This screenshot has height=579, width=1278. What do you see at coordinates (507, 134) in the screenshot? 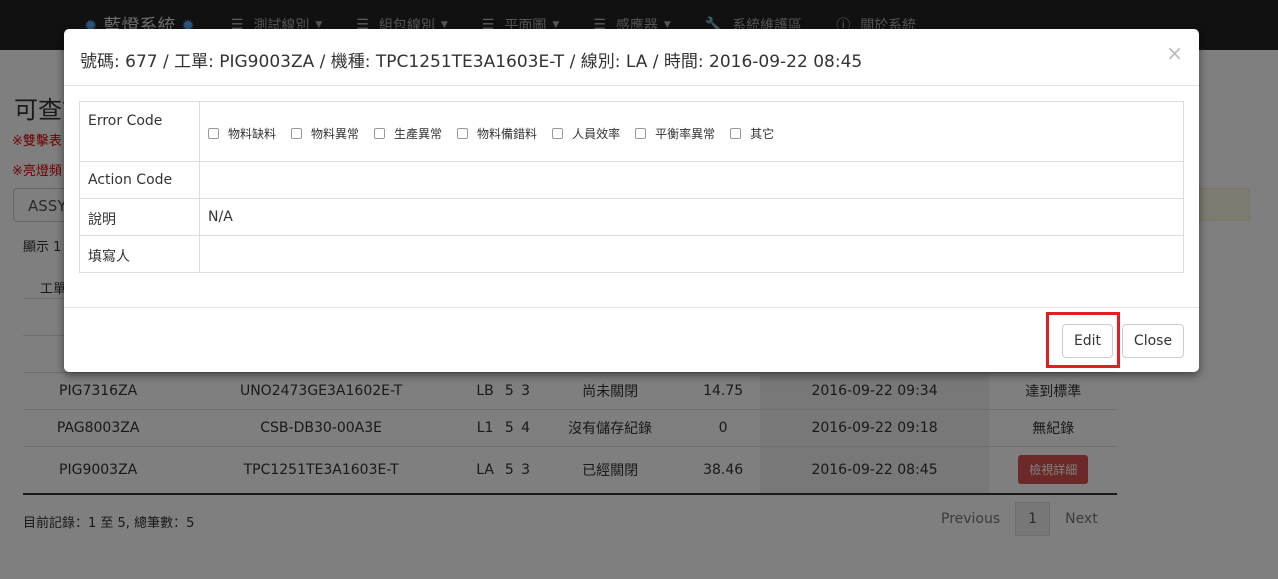
I see `checkbox-label: 物料備錯料` at bounding box center [507, 134].